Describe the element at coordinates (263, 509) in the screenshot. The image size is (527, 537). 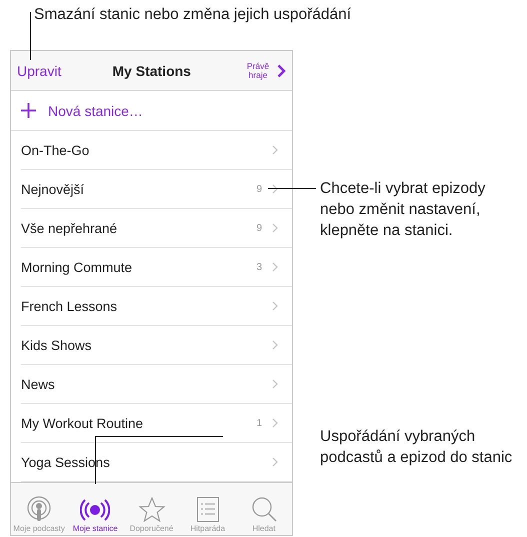
I see `search-icon` at that location.